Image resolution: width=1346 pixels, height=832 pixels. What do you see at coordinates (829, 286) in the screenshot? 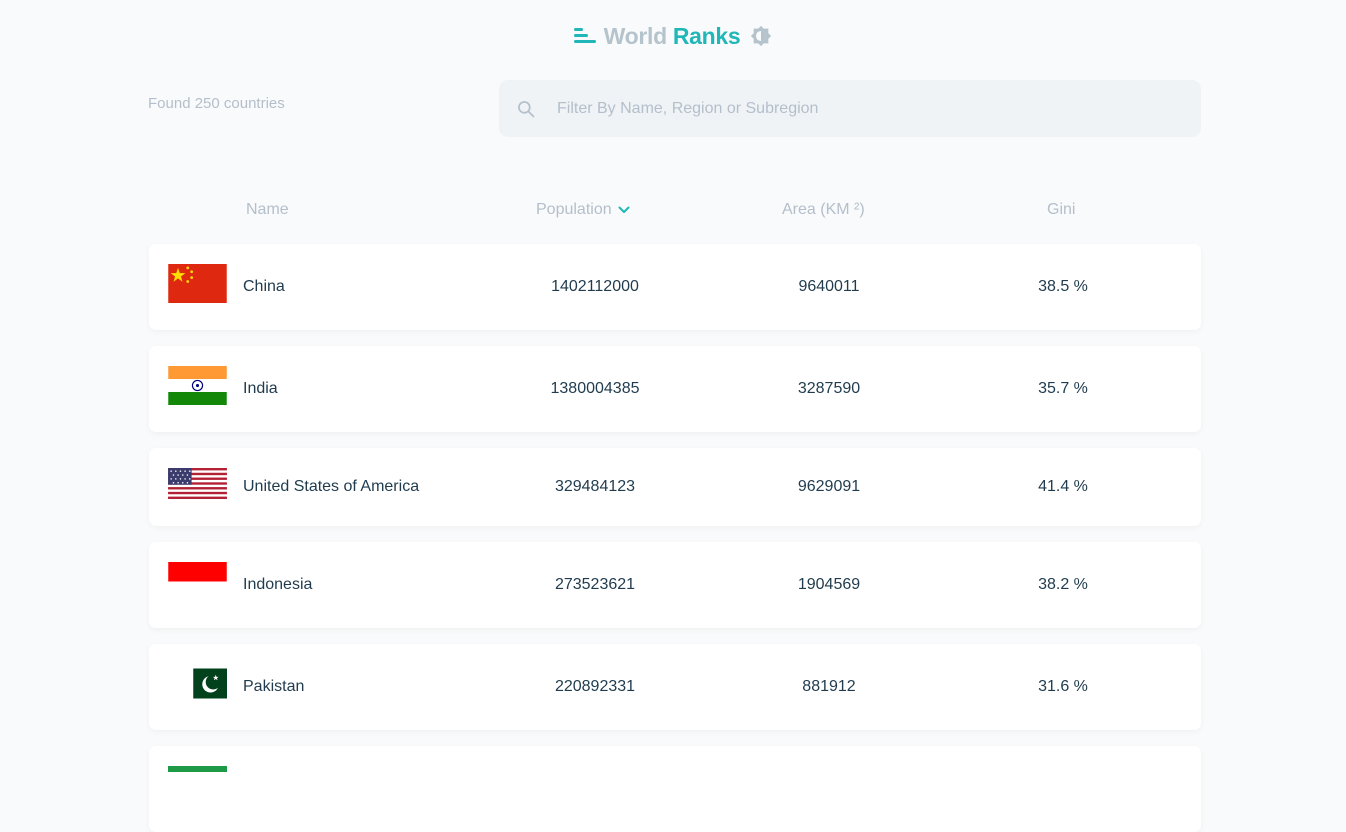
I see `country-area: 9640011` at bounding box center [829, 286].